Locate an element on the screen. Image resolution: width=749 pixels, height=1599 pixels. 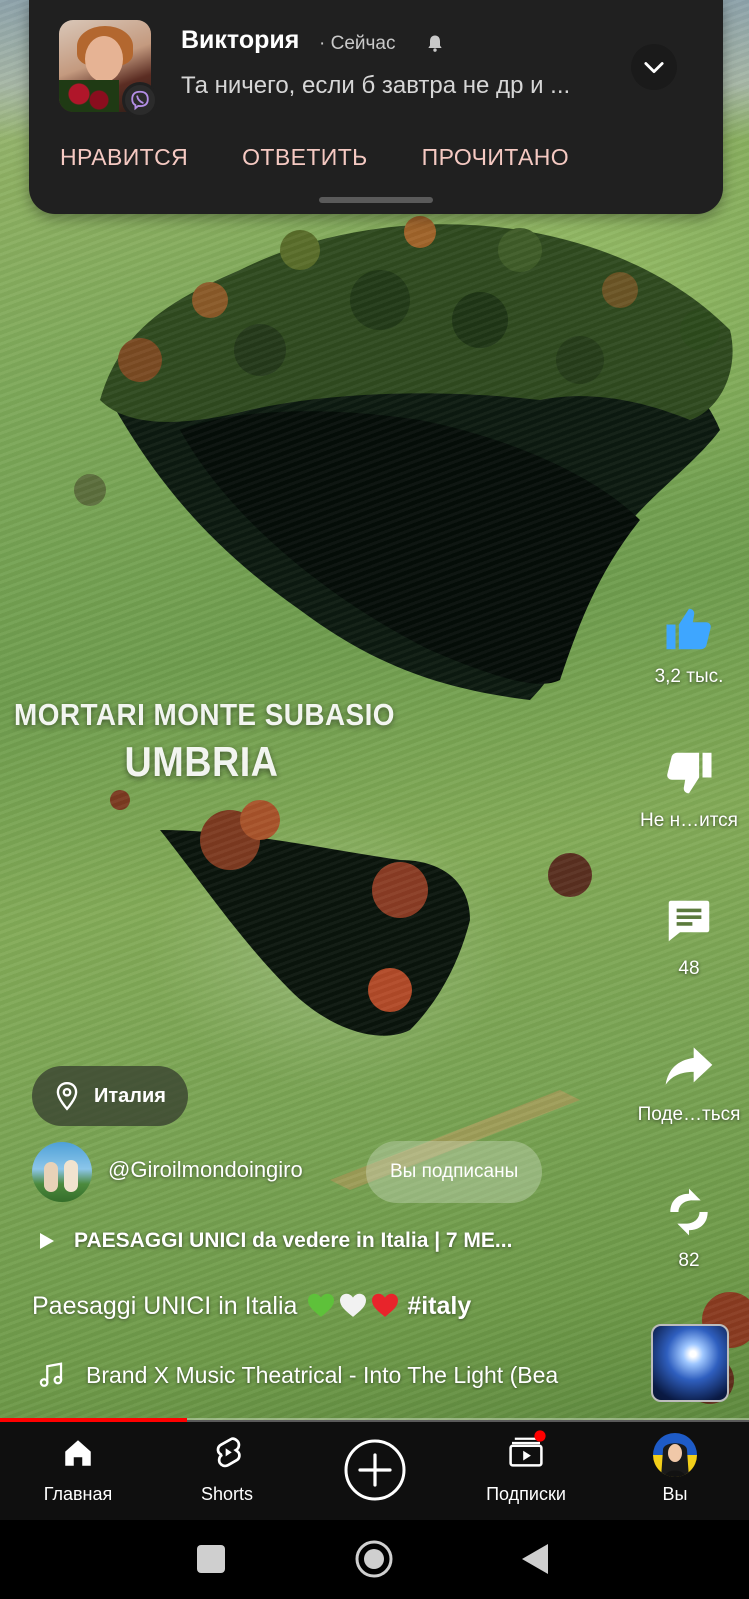
profile-avatar is located at coordinates (675, 1455).